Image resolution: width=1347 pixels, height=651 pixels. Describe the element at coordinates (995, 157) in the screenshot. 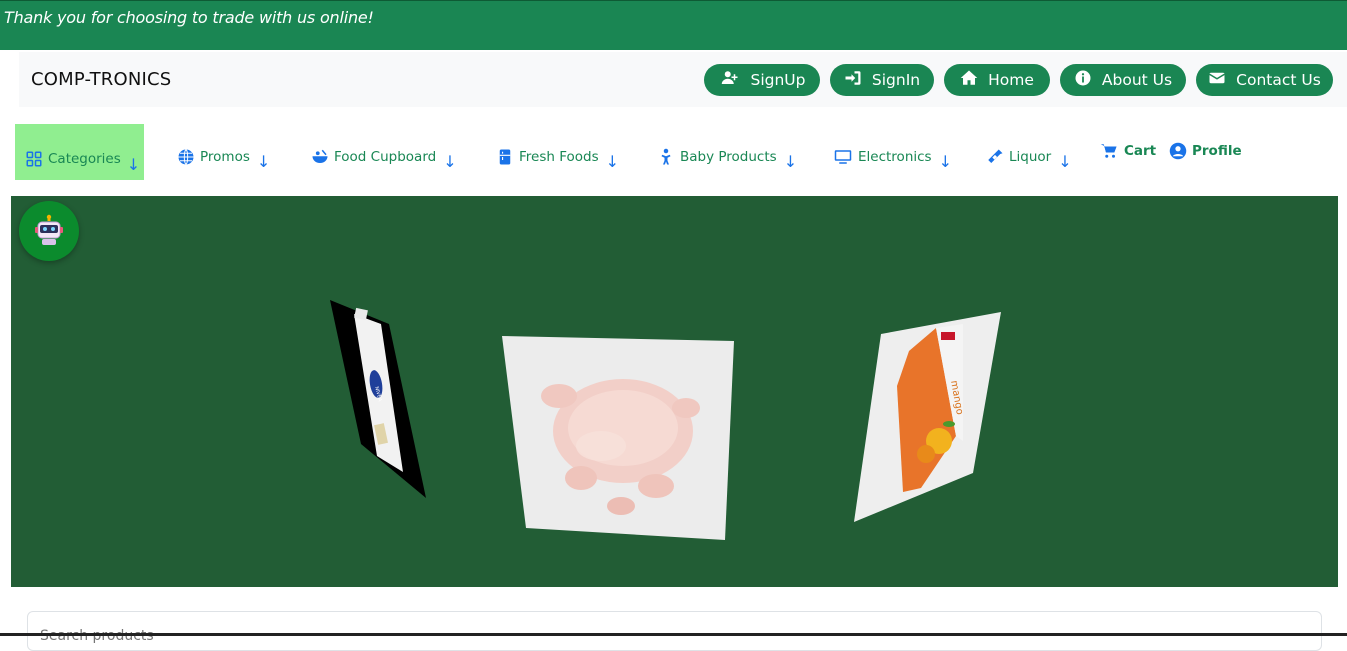

I see `bottle-icon` at that location.